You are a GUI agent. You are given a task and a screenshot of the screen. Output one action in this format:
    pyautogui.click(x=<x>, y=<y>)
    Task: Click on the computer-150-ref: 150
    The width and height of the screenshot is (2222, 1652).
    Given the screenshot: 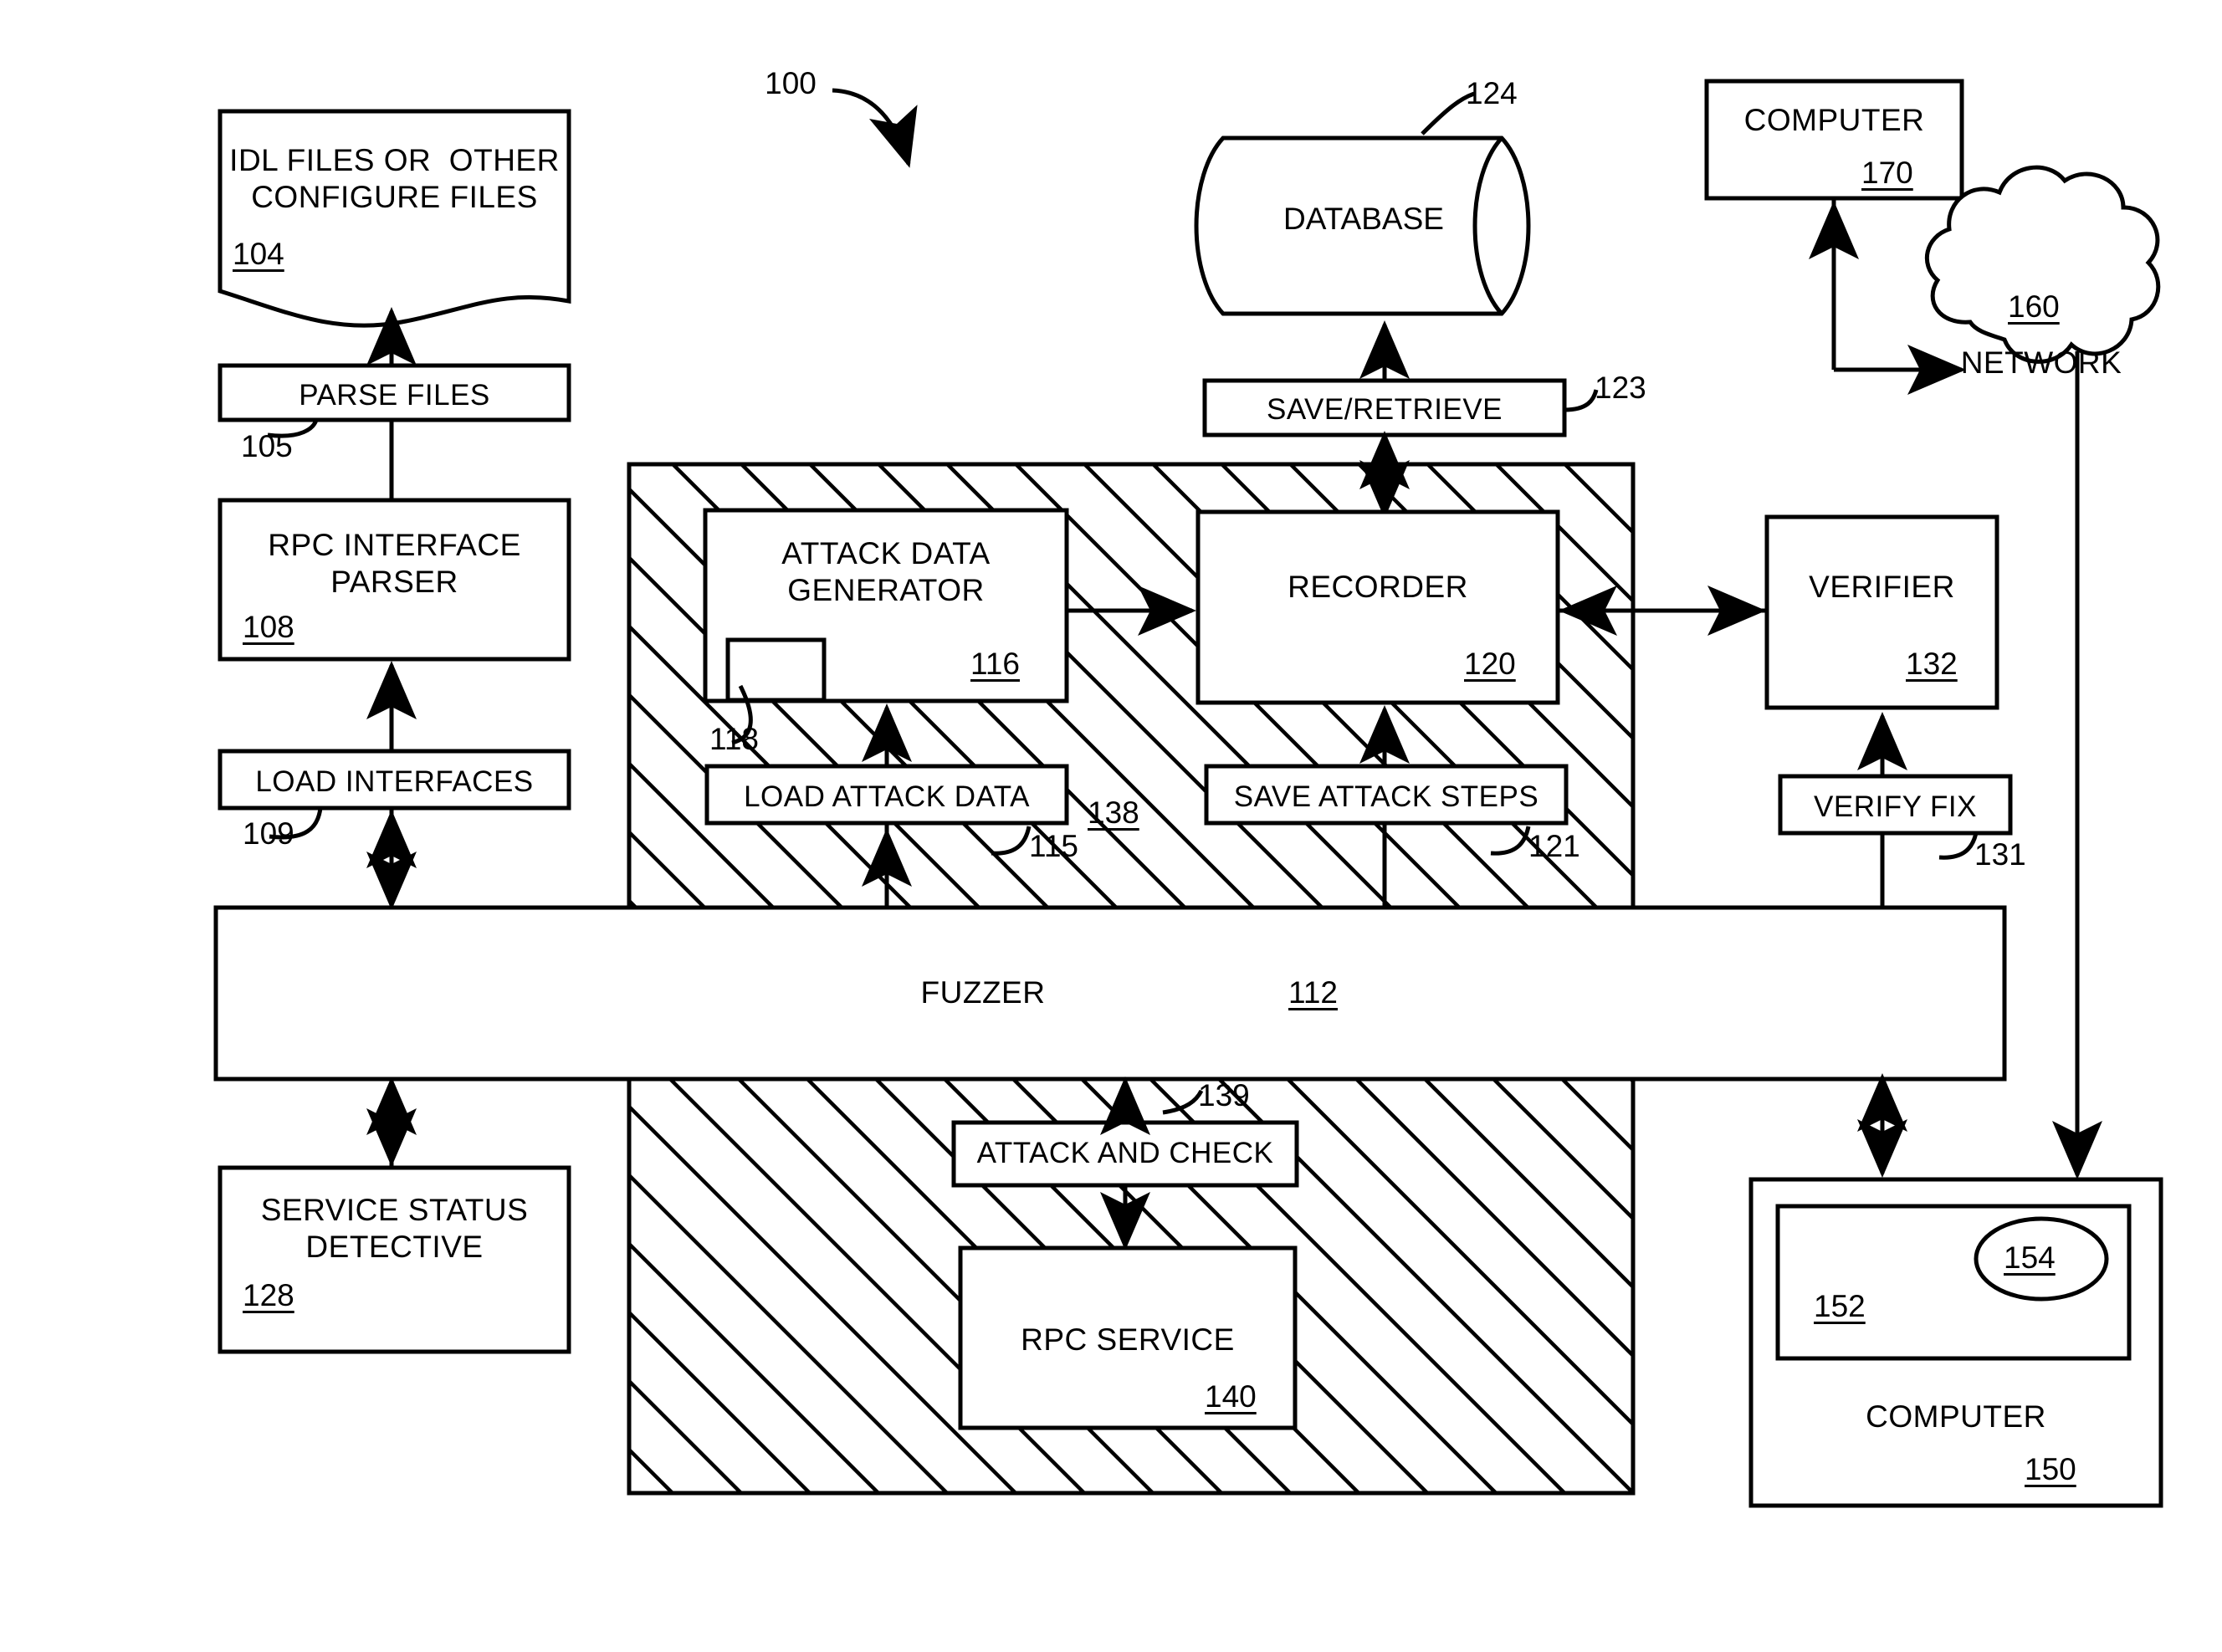 What is the action you would take?
    pyautogui.click(x=2050, y=1469)
    